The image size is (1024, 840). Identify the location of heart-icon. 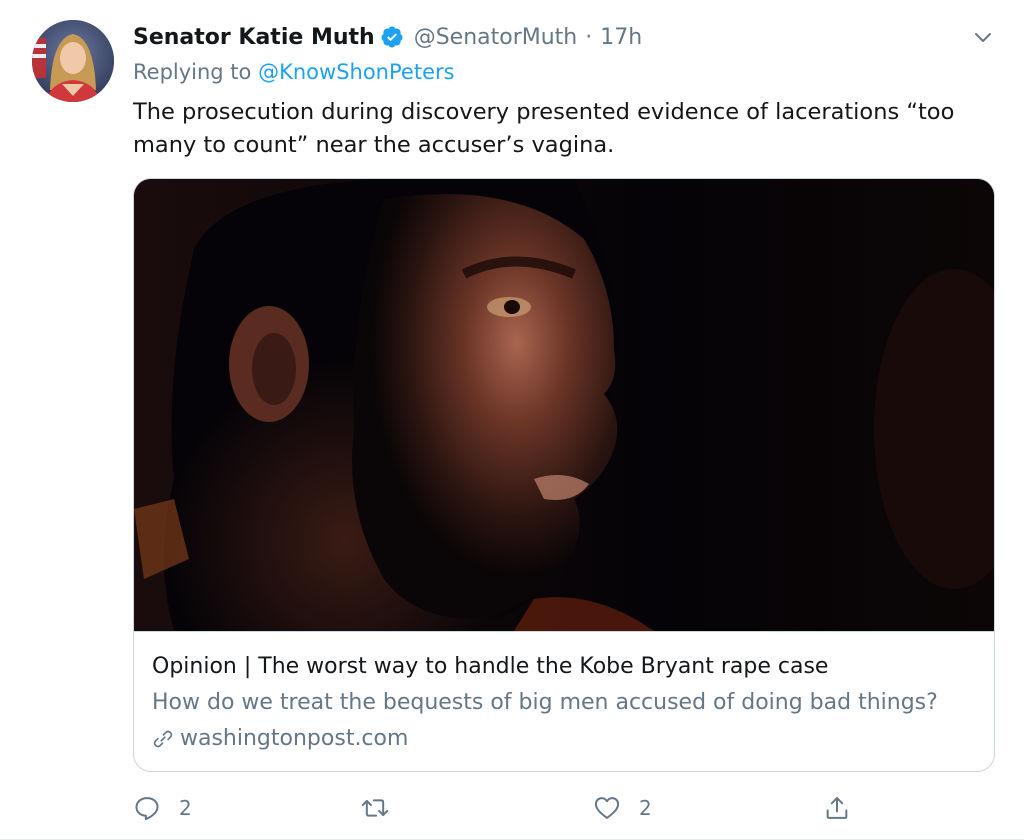
(607, 808).